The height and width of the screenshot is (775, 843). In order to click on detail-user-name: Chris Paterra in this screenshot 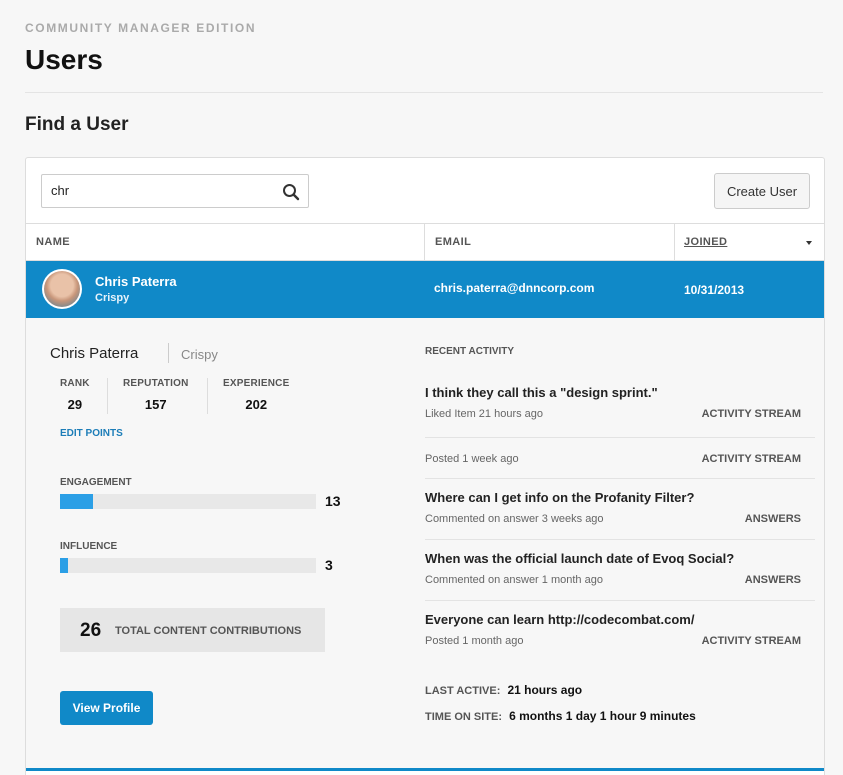, I will do `click(94, 353)`.